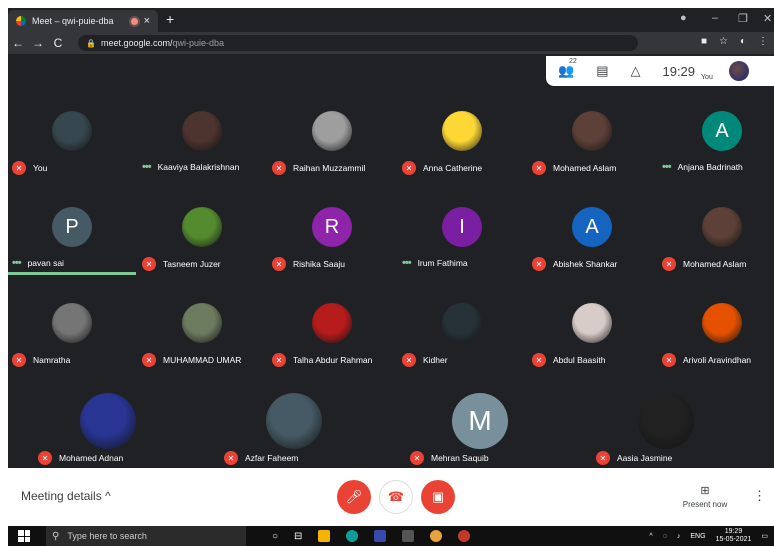  Describe the element at coordinates (380, 536) in the screenshot. I see `mail-icon` at that location.